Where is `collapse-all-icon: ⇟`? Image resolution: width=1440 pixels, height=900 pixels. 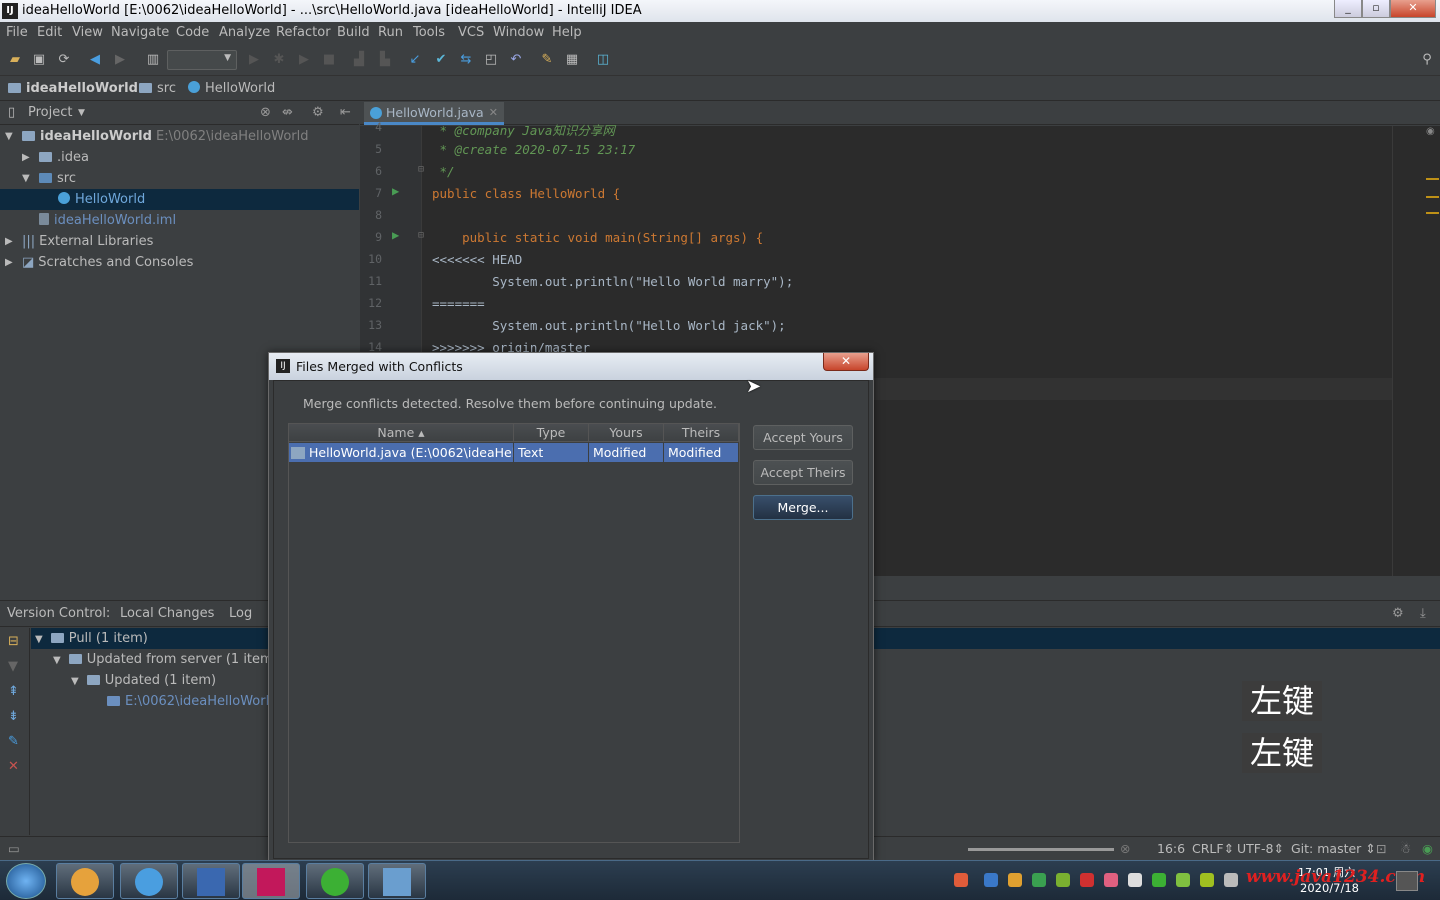 collapse-all-icon: ⇟ is located at coordinates (13, 716).